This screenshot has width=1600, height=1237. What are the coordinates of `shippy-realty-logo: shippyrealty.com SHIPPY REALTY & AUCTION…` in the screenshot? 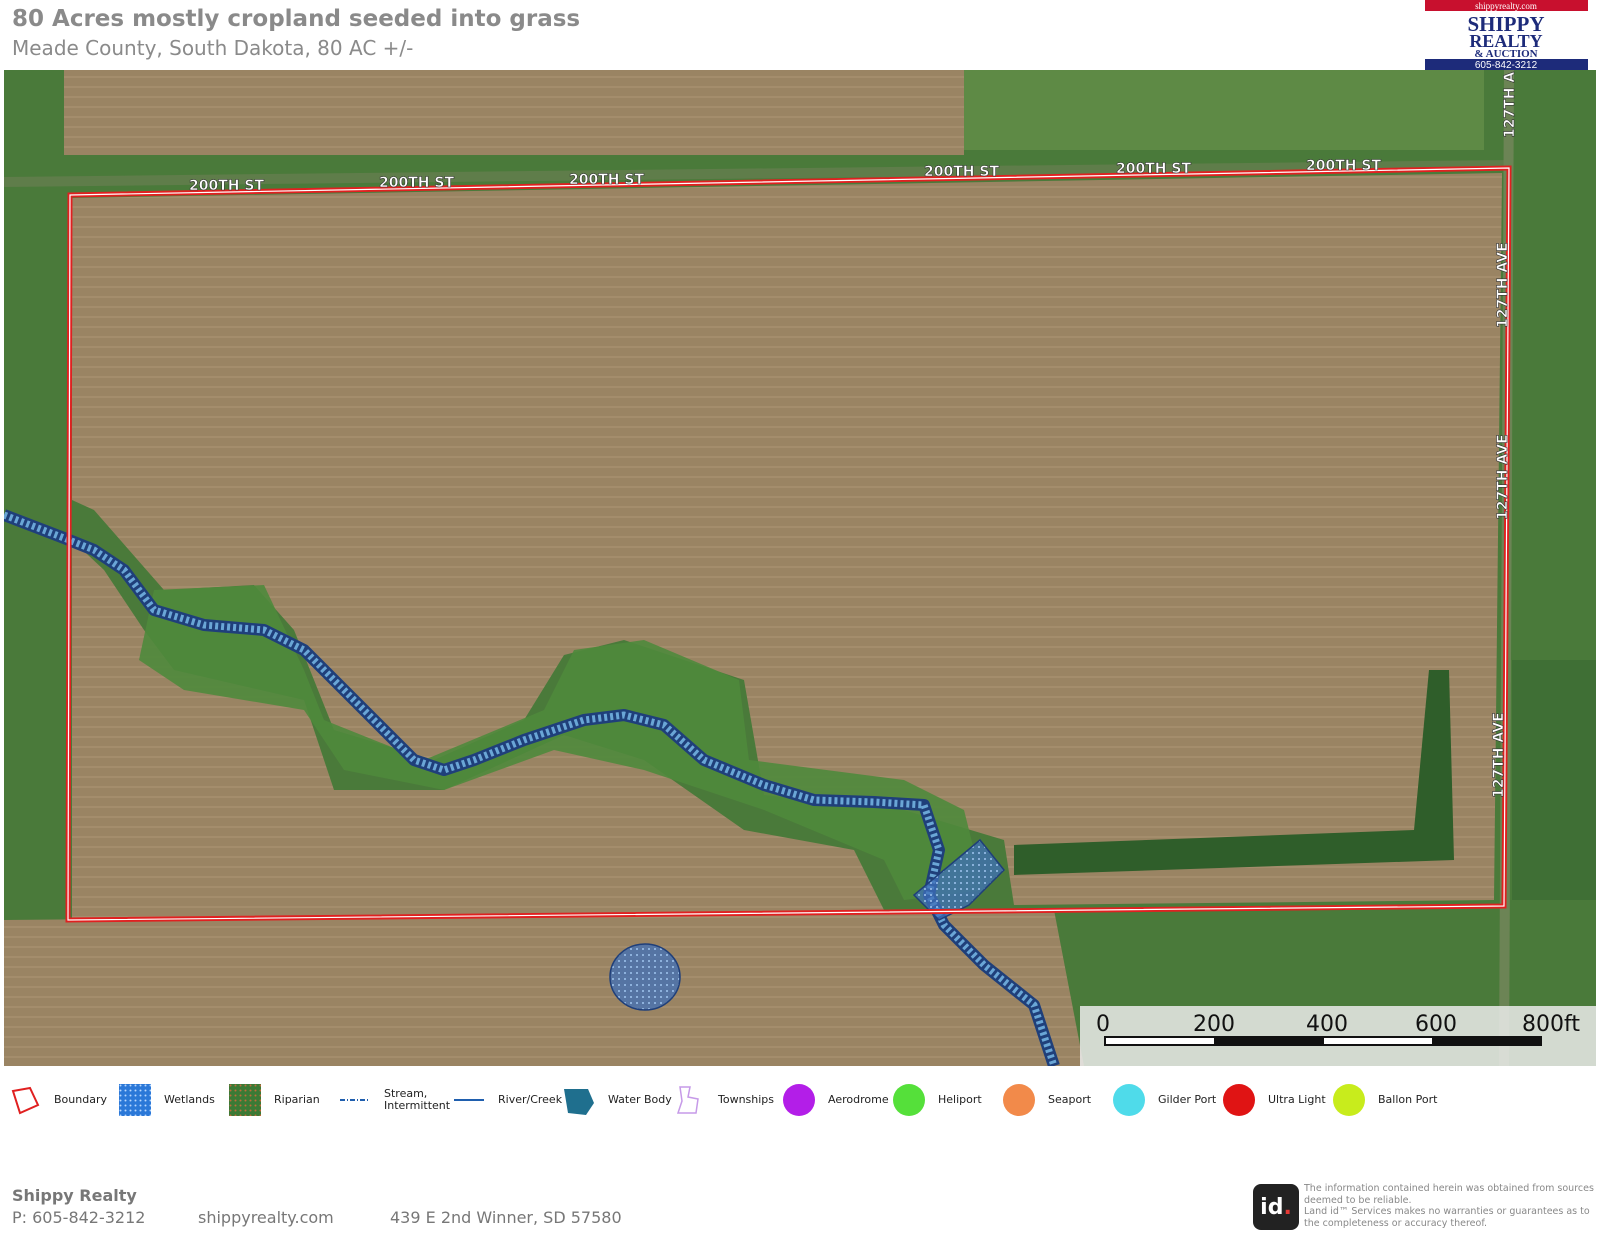 It's located at (1506, 35).